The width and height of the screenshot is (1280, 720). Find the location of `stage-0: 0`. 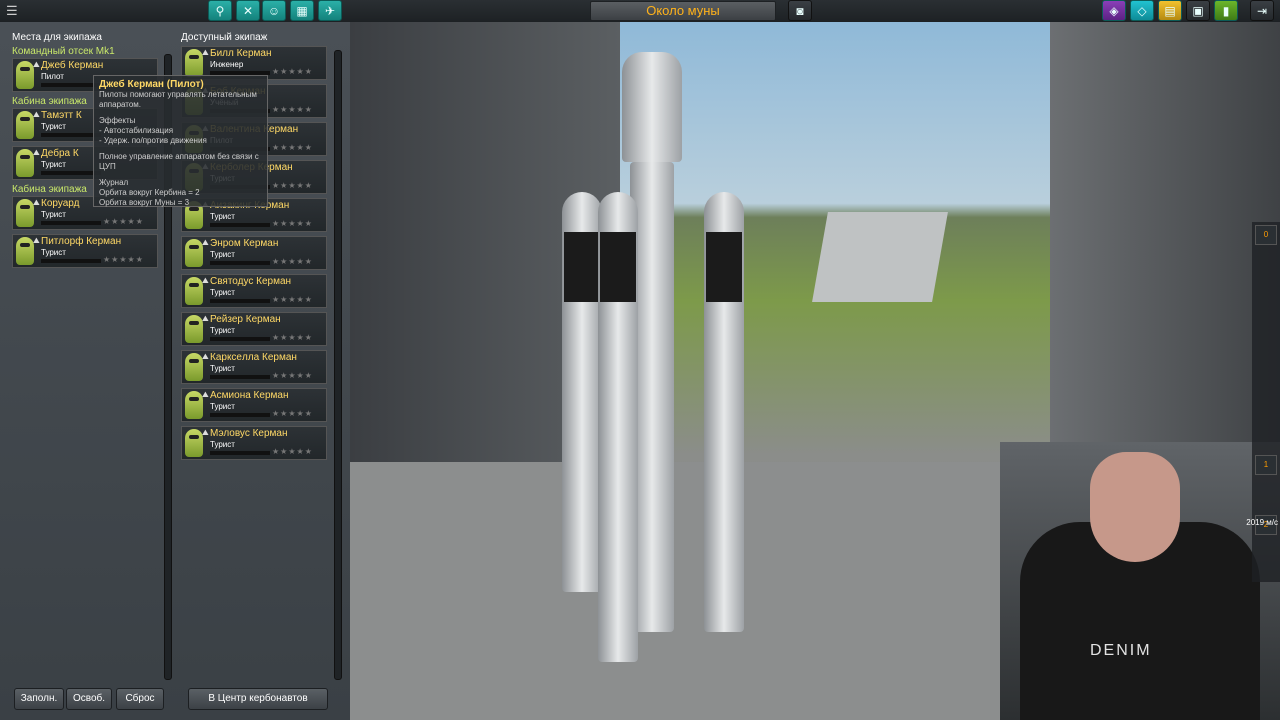

stage-0: 0 is located at coordinates (1266, 235).